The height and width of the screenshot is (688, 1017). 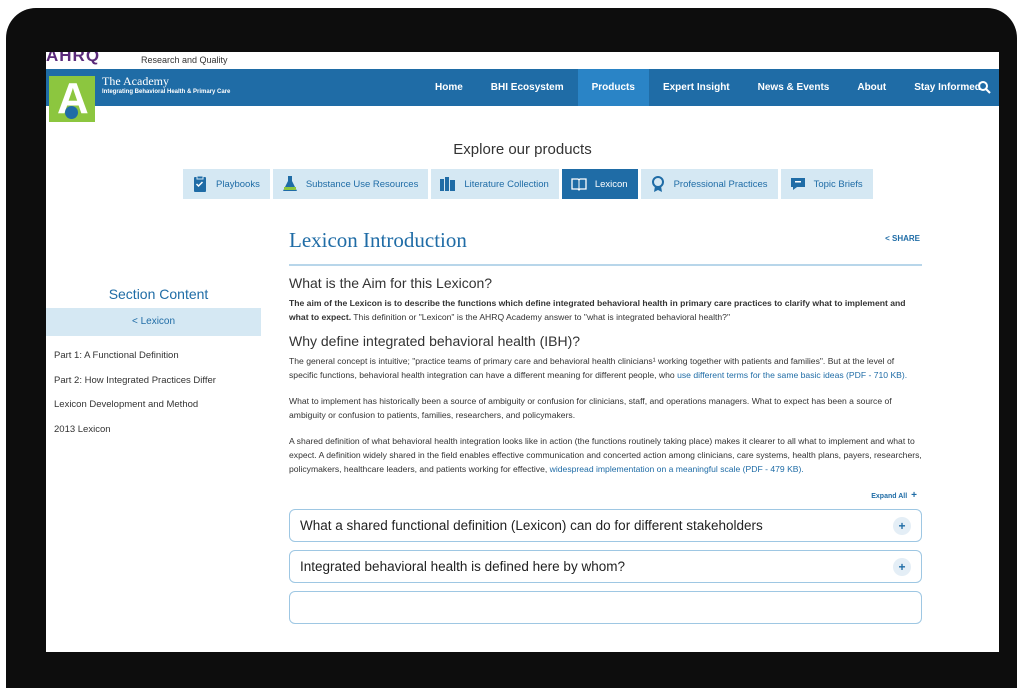 I want to click on agency-strip: AHRQ Research and Quality, so click(x=522, y=60).